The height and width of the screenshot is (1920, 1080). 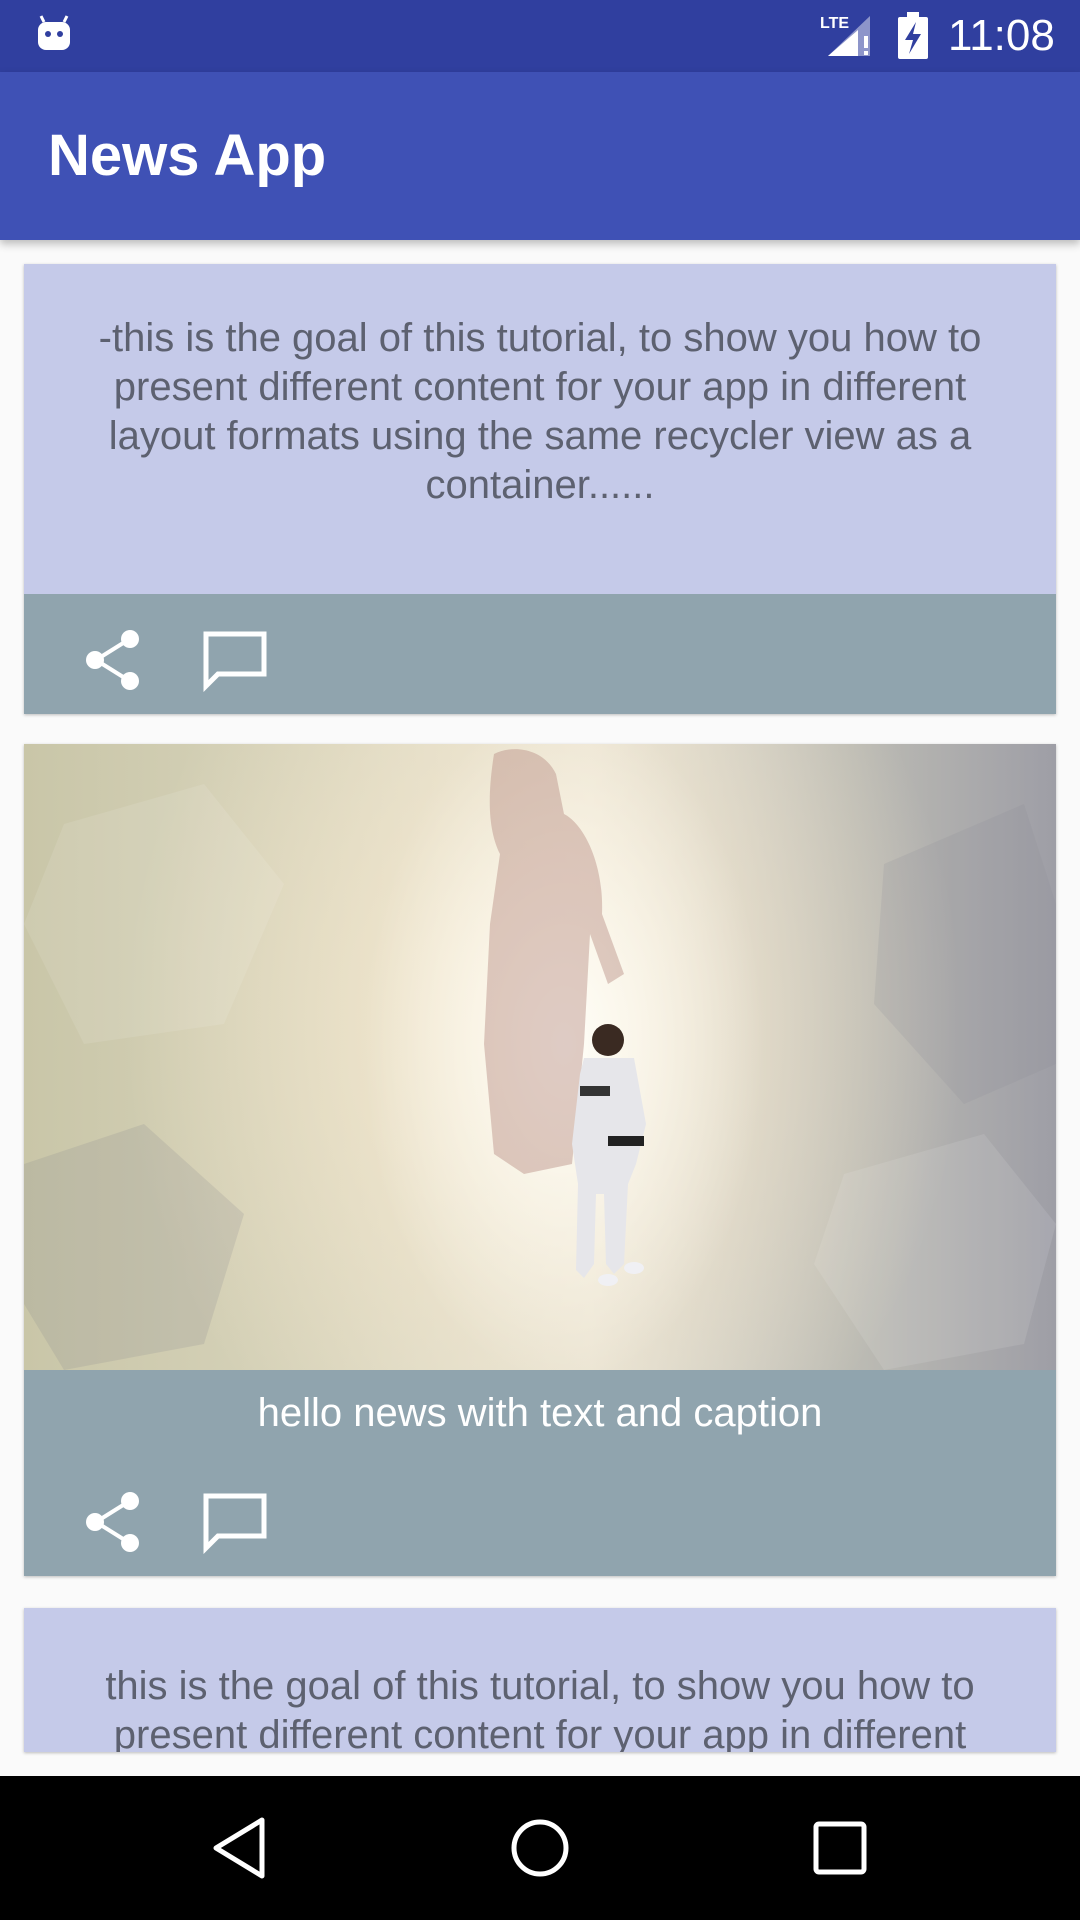 I want to click on card-caption-area: hello news with text and caption, so click(x=540, y=1473).